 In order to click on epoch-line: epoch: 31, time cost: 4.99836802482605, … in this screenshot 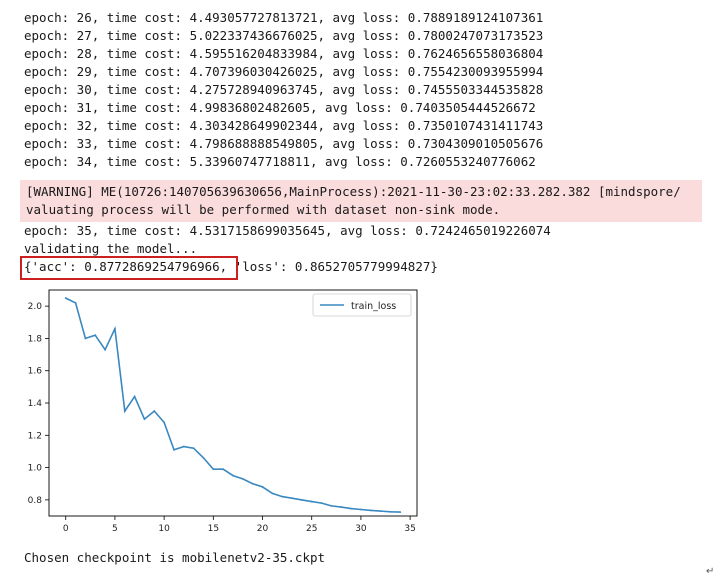, I will do `click(280, 107)`.